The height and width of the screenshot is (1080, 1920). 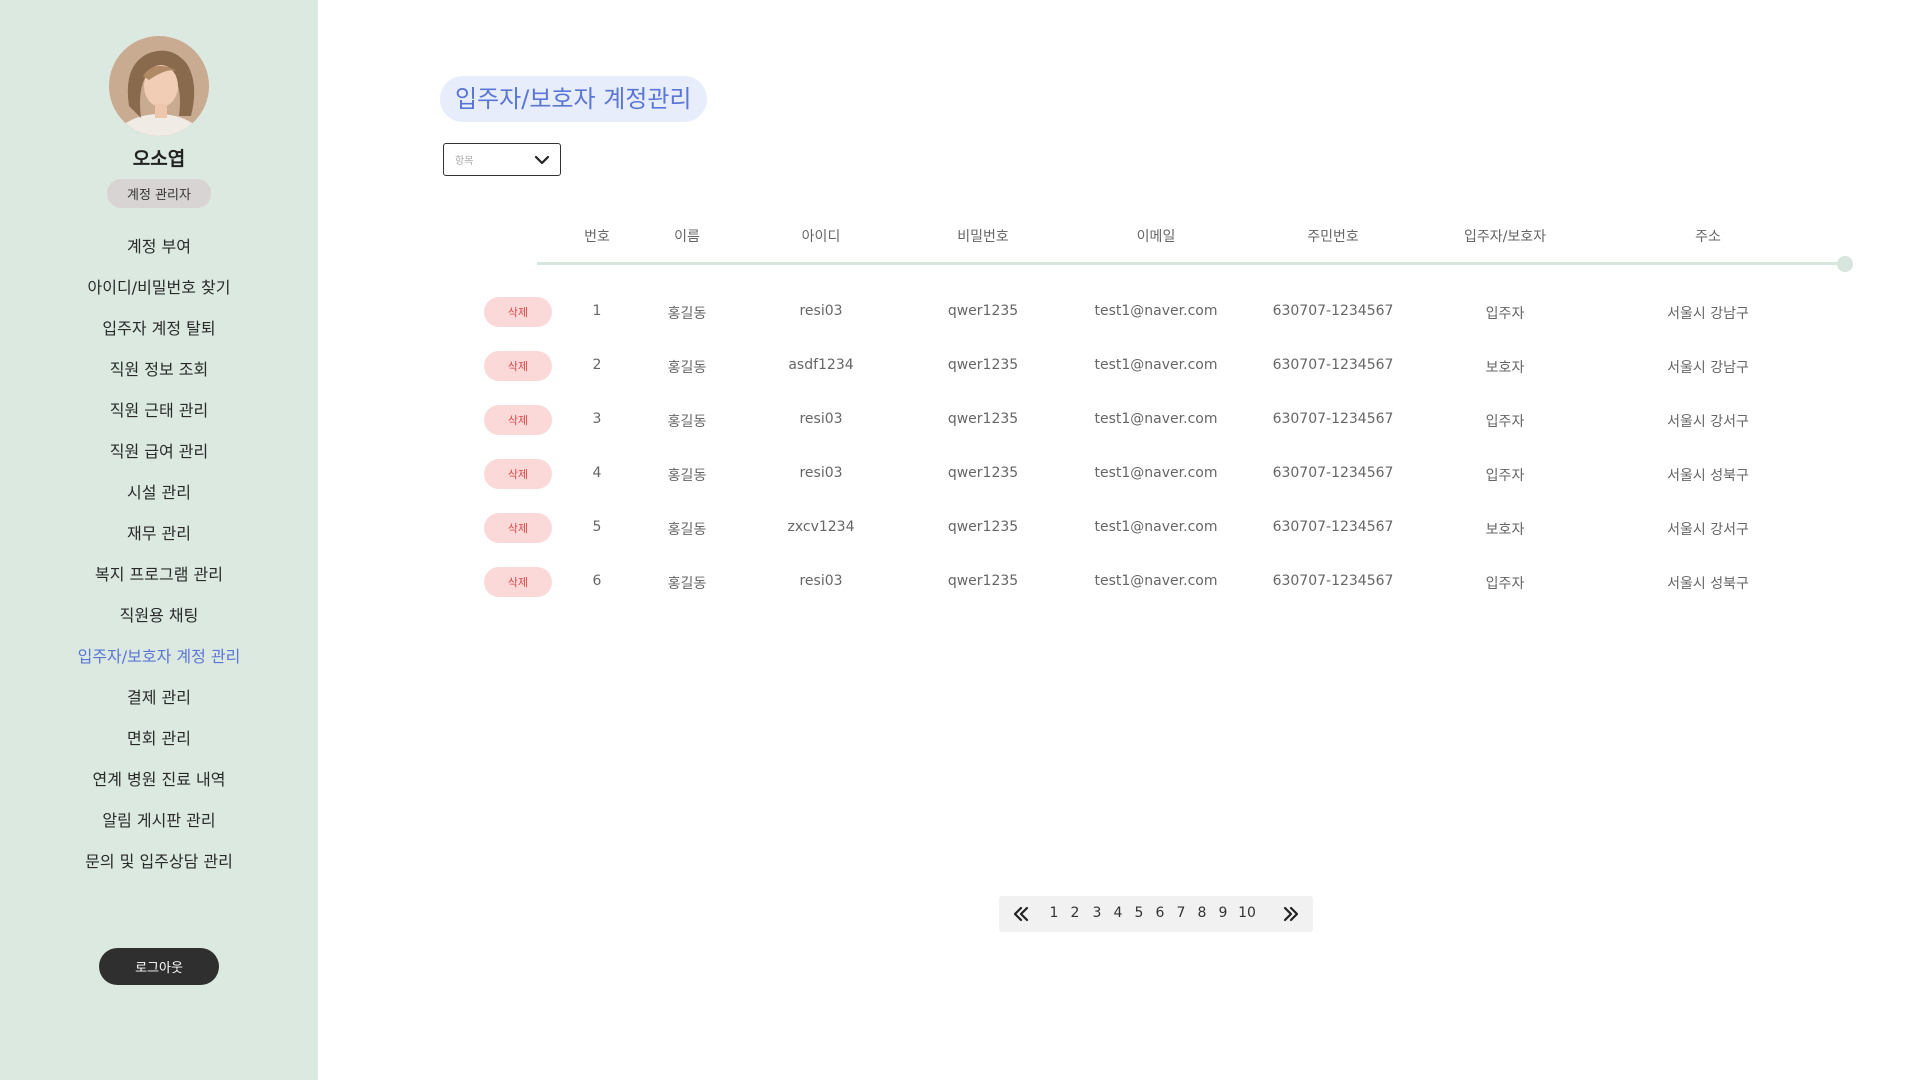 I want to click on page-7: 7, so click(x=1181, y=913).